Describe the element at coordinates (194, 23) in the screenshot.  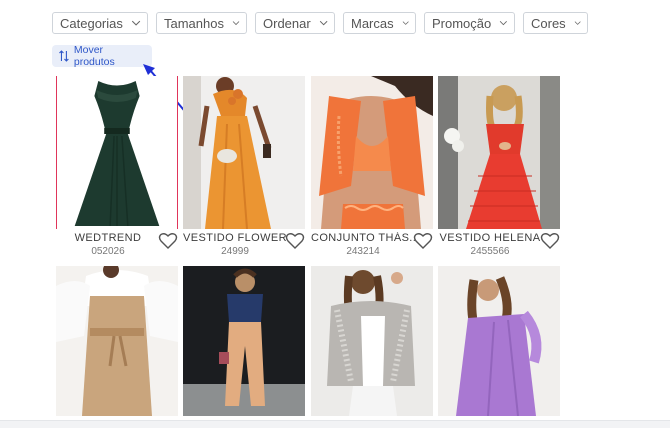
I see `filter-label: Tamanhos` at that location.